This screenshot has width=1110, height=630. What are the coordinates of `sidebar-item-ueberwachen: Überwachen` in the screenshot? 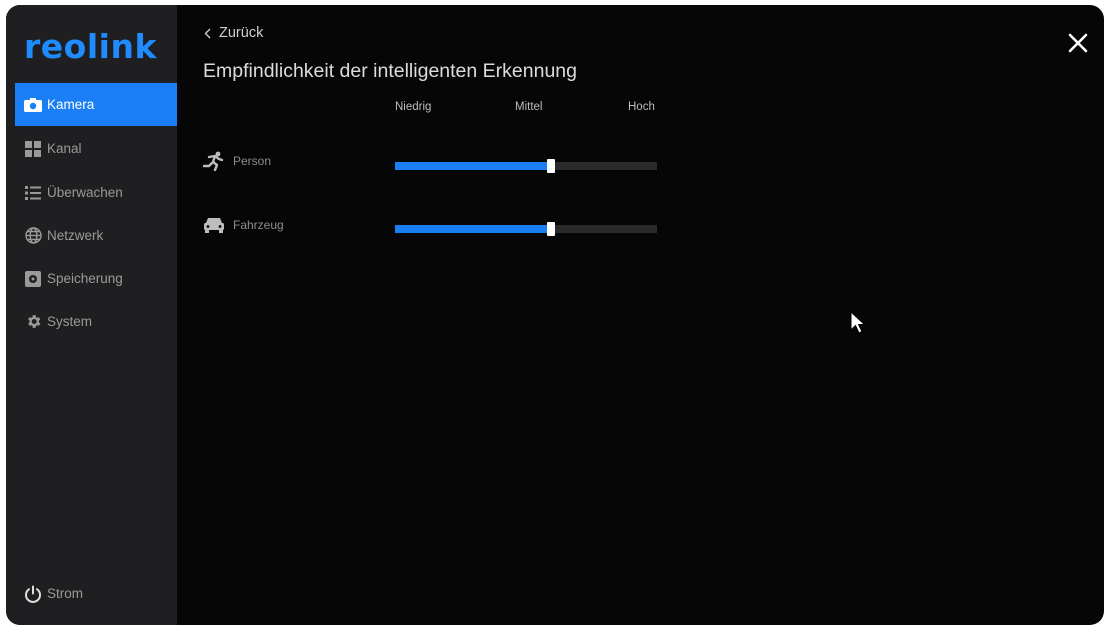 It's located at (96, 192).